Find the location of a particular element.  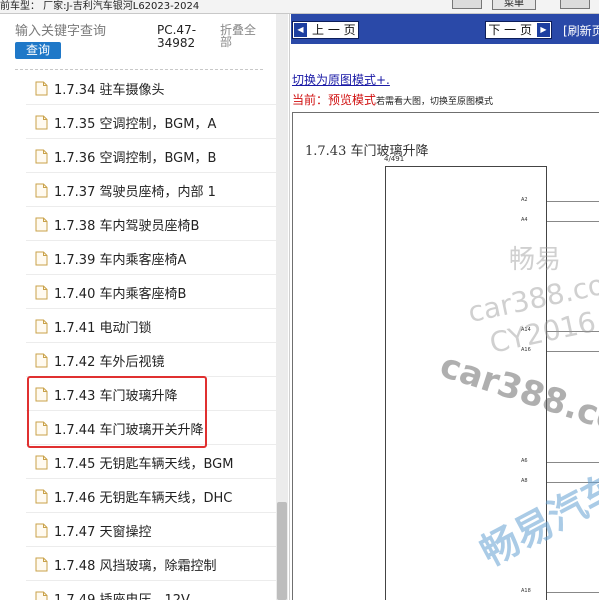

menu-button: 菜单 is located at coordinates (514, 5).